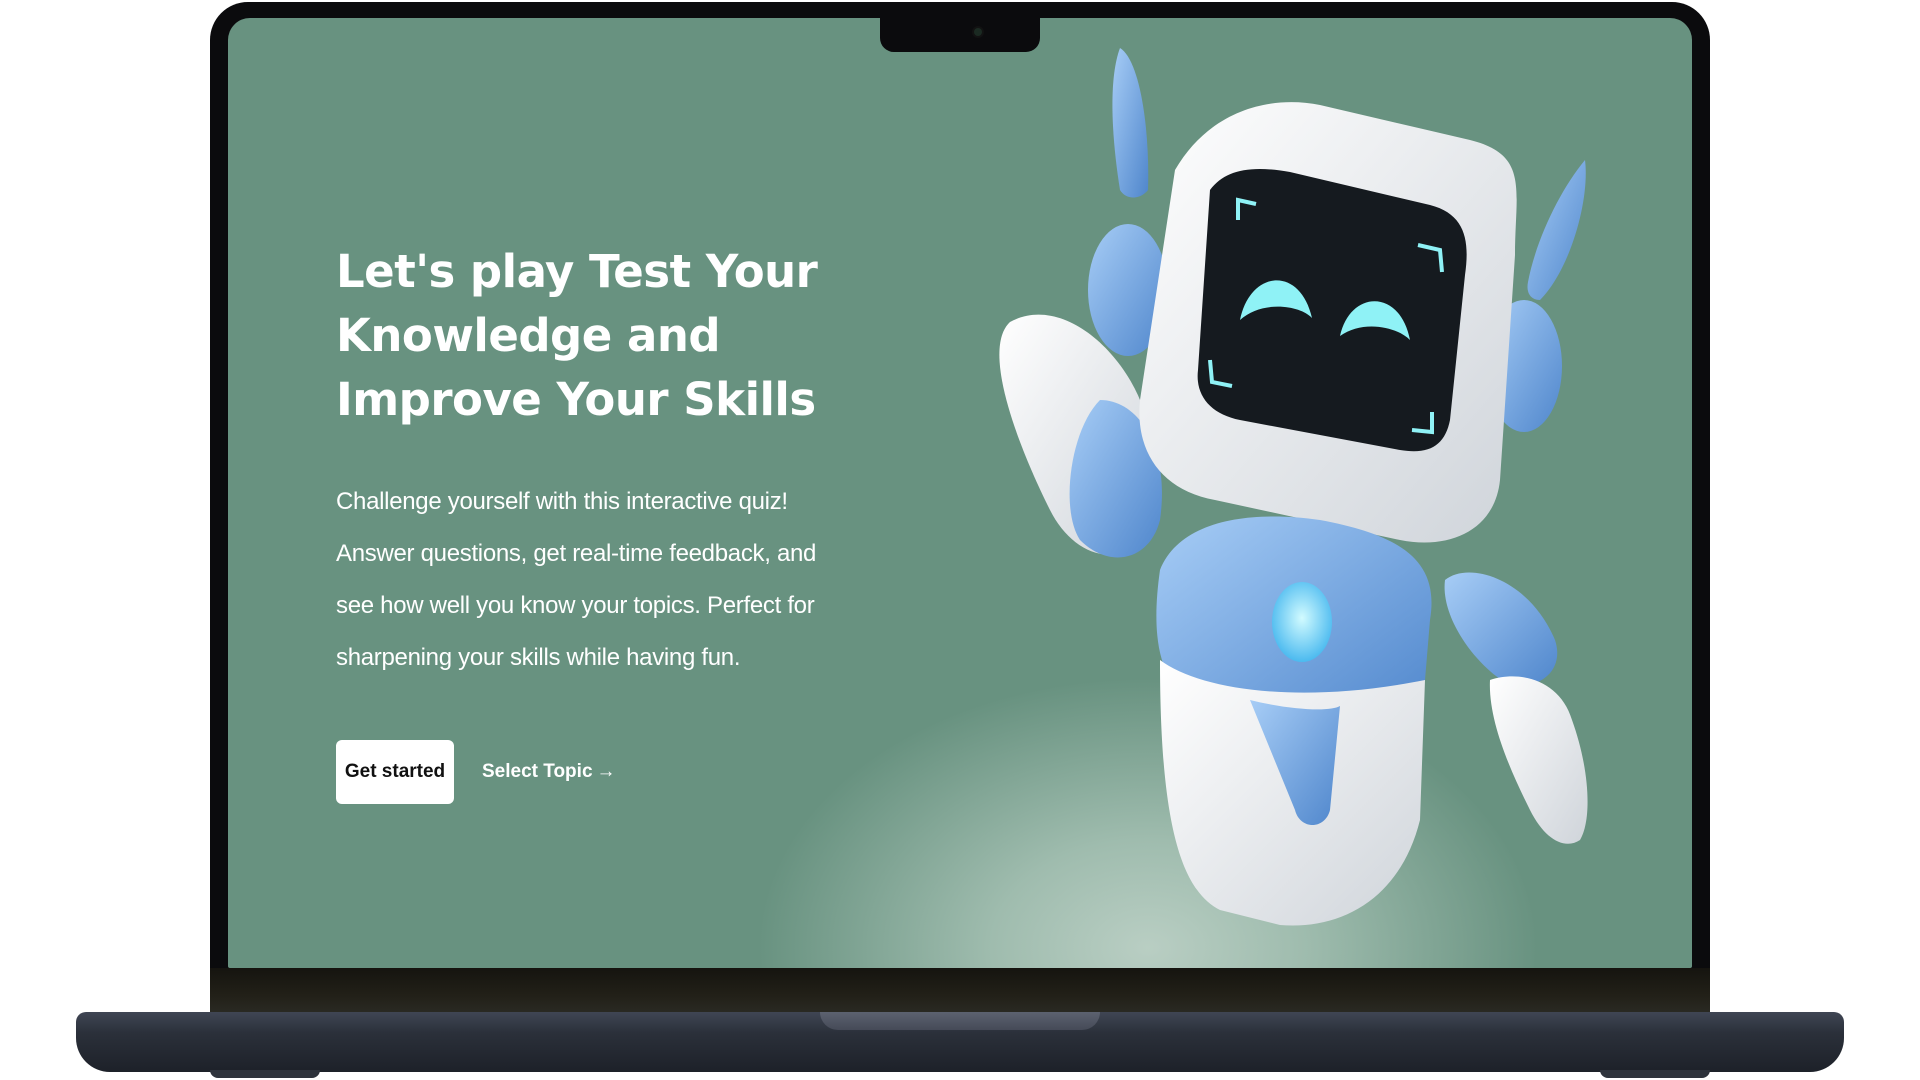  Describe the element at coordinates (265, 1074) in the screenshot. I see `laptop-foot-left` at that location.